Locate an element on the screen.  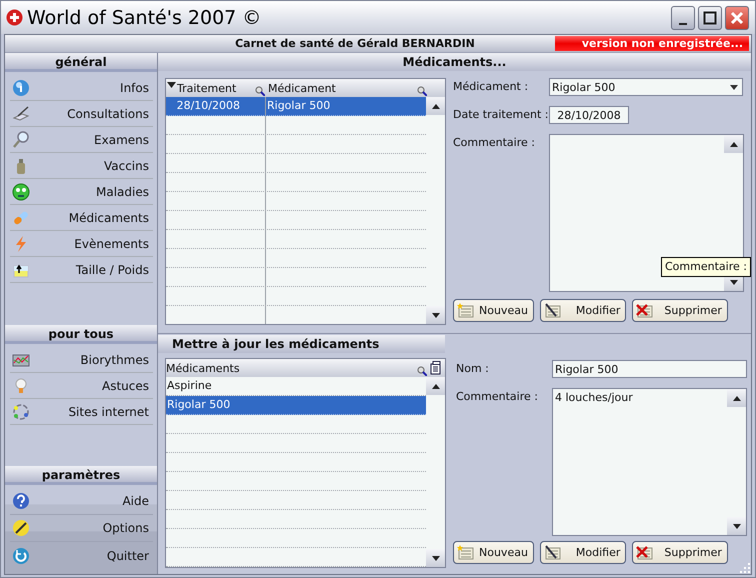
sidebar-item: Taille / Poids is located at coordinates (81, 270).